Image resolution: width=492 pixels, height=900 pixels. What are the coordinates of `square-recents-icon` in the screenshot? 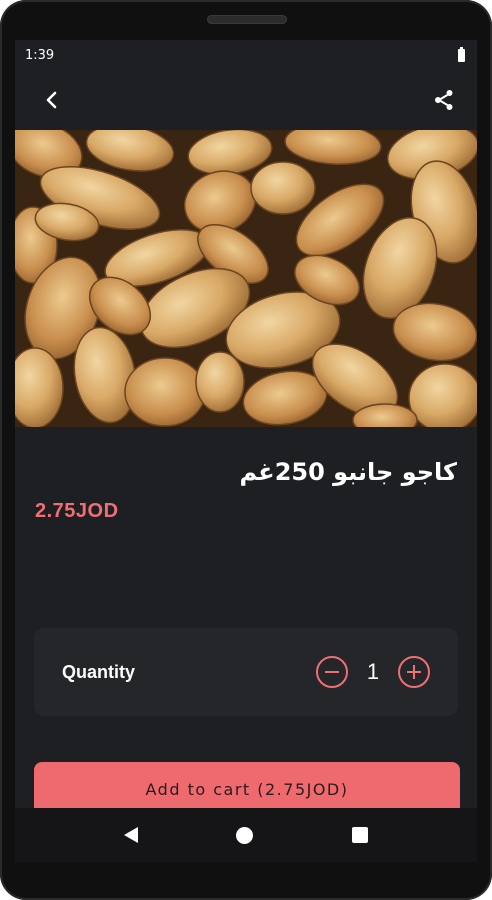 It's located at (359, 835).